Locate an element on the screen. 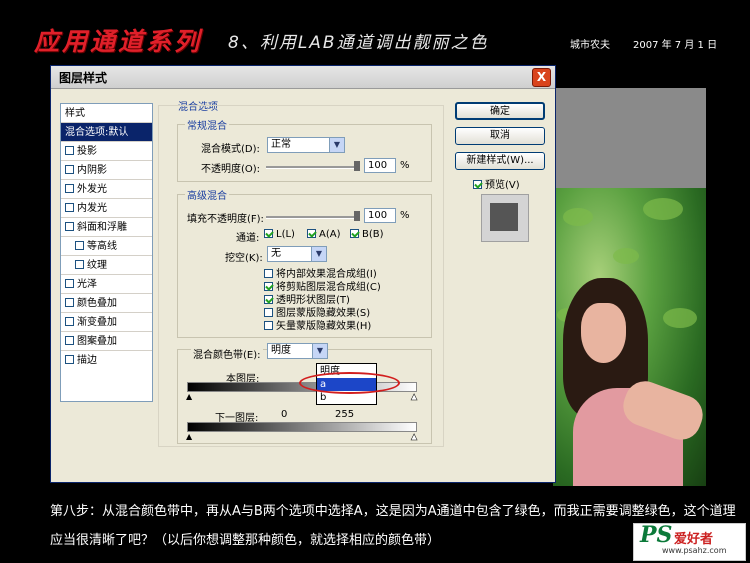  opacity-input: 100 is located at coordinates (380, 165).